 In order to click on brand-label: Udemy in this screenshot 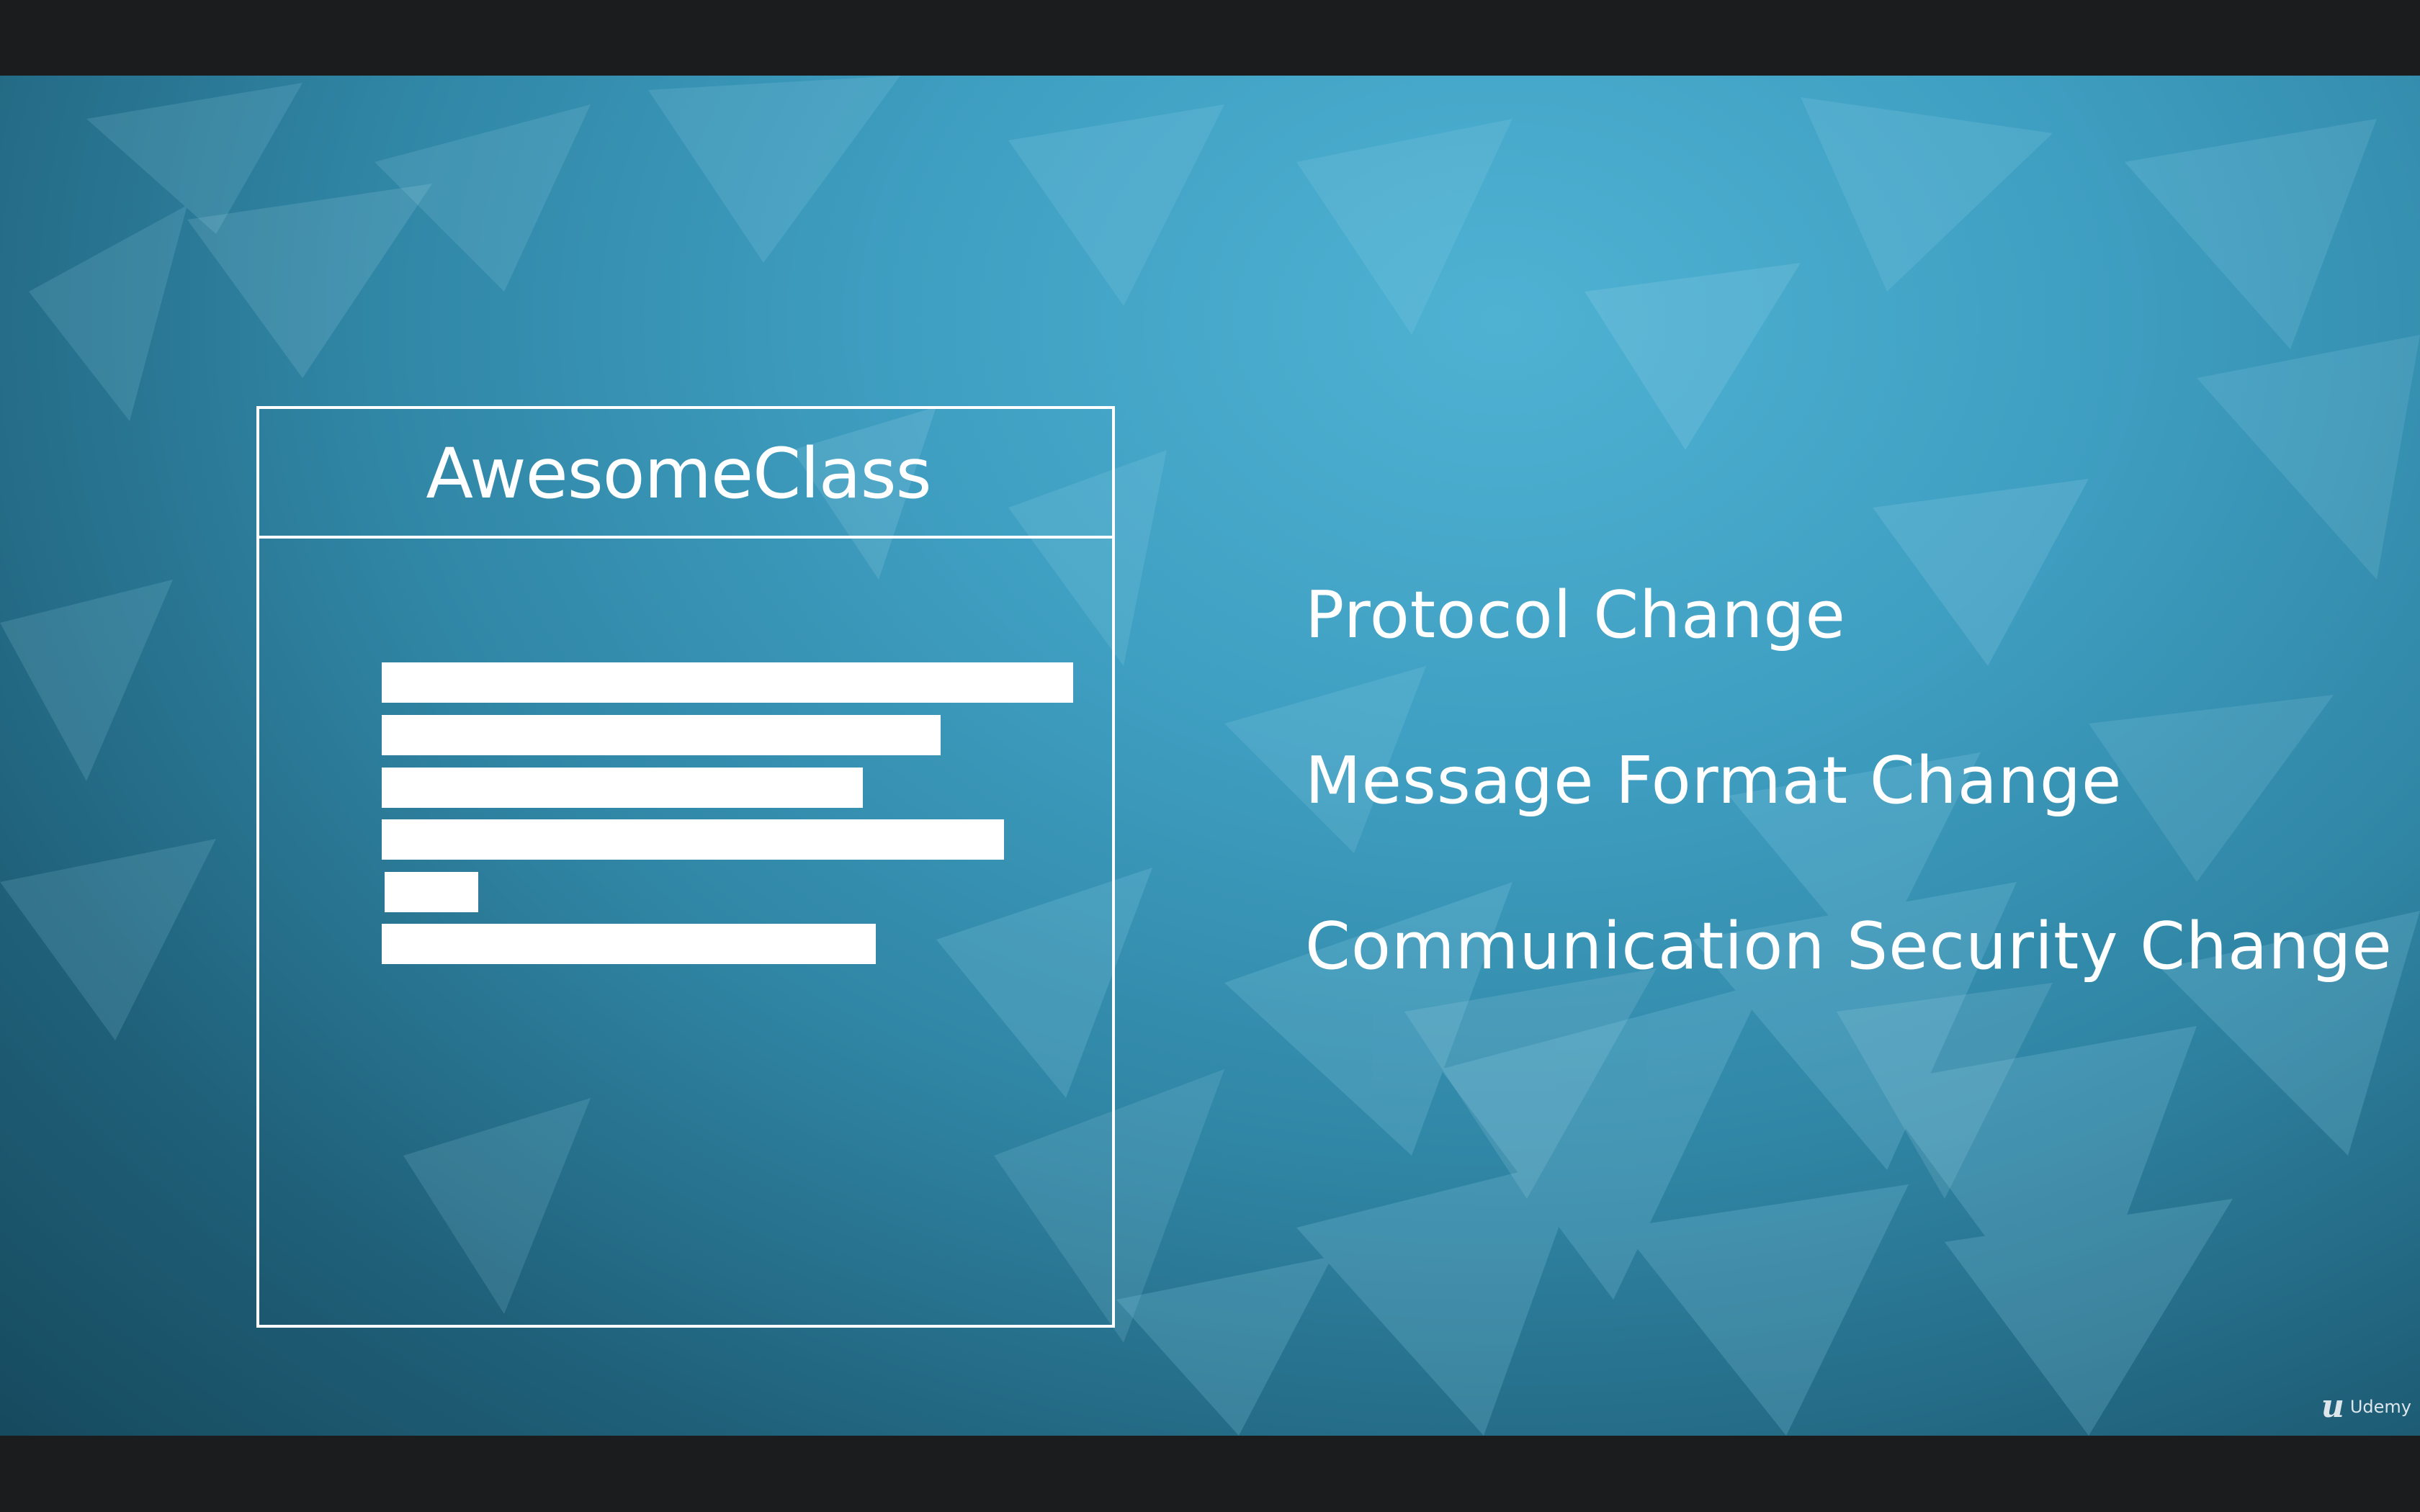, I will do `click(2380, 1407)`.